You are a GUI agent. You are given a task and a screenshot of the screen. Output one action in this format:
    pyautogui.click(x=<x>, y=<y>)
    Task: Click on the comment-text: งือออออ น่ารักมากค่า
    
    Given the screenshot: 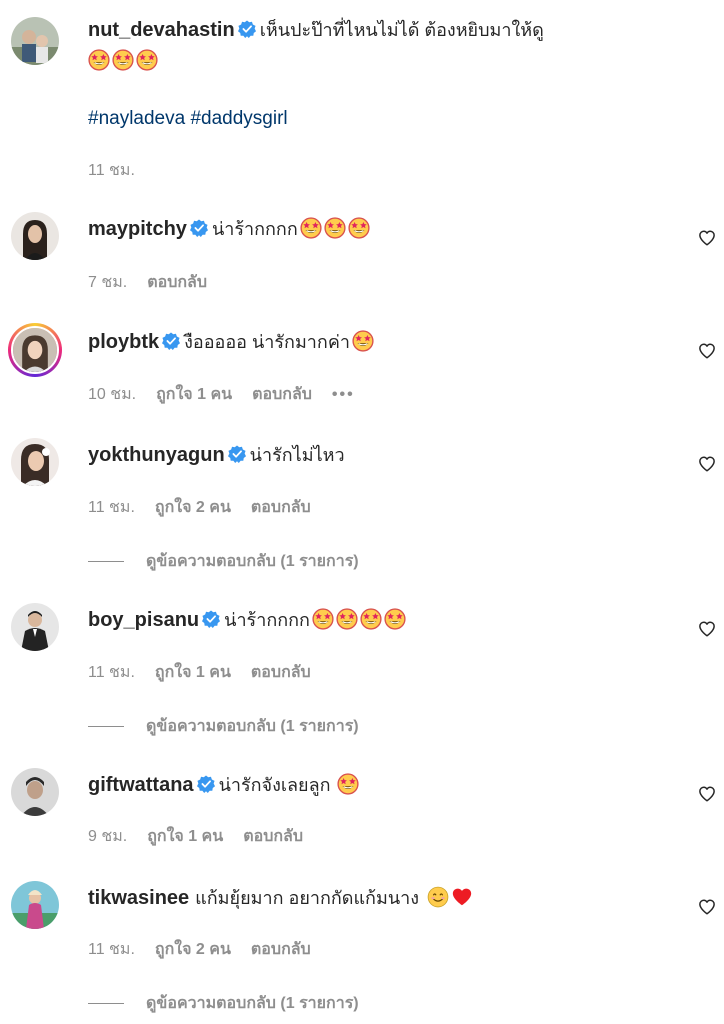 What is the action you would take?
    pyautogui.click(x=267, y=342)
    